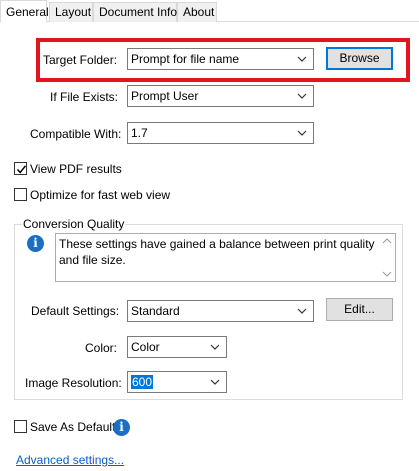 Image resolution: width=419 pixels, height=471 pixels. What do you see at coordinates (71, 12) in the screenshot?
I see `tab-layout: Layout` at bounding box center [71, 12].